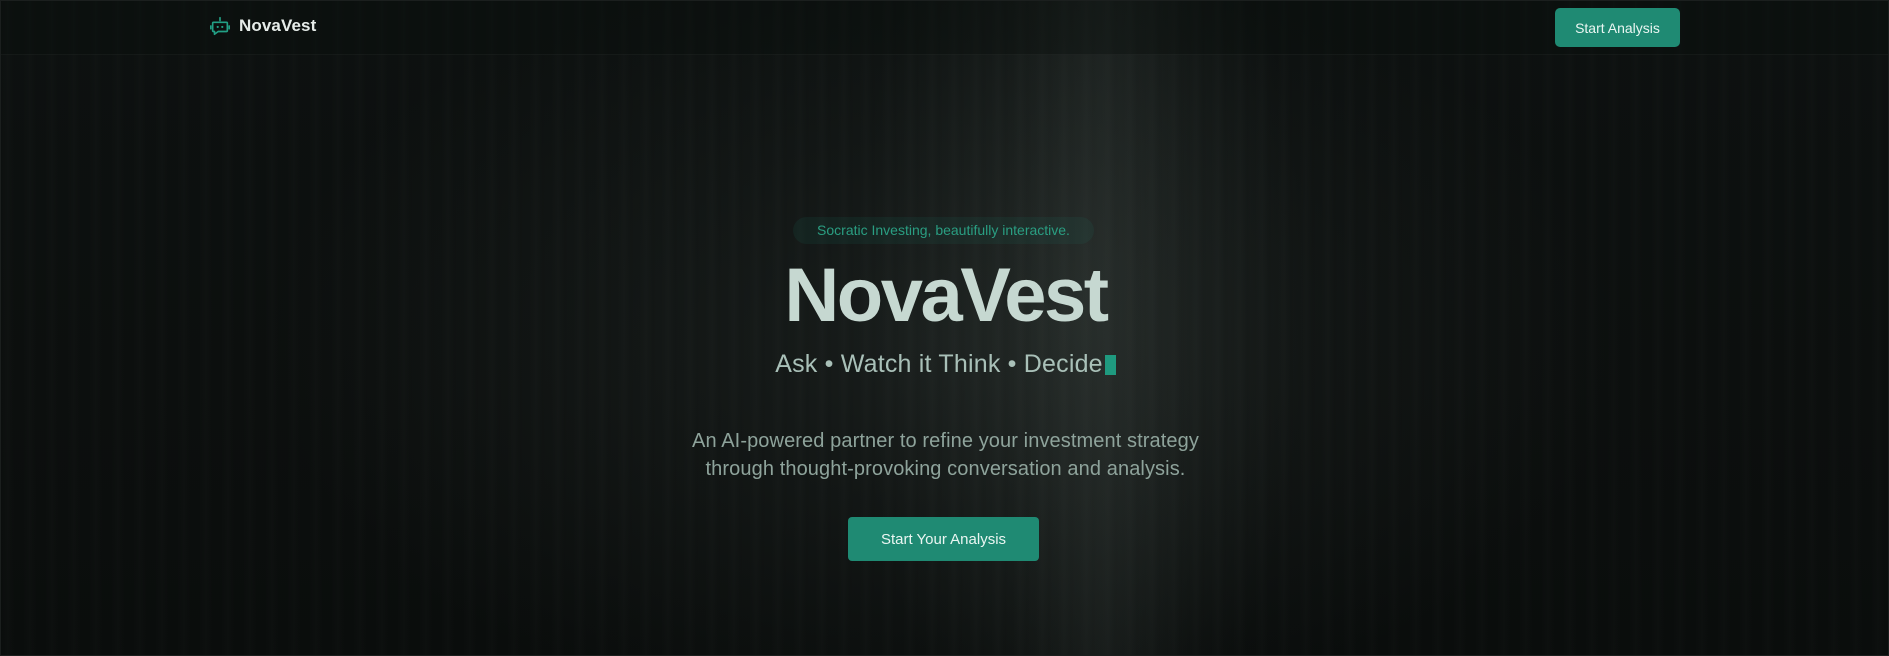 The height and width of the screenshot is (656, 1889). I want to click on typing-caret, so click(1110, 365).